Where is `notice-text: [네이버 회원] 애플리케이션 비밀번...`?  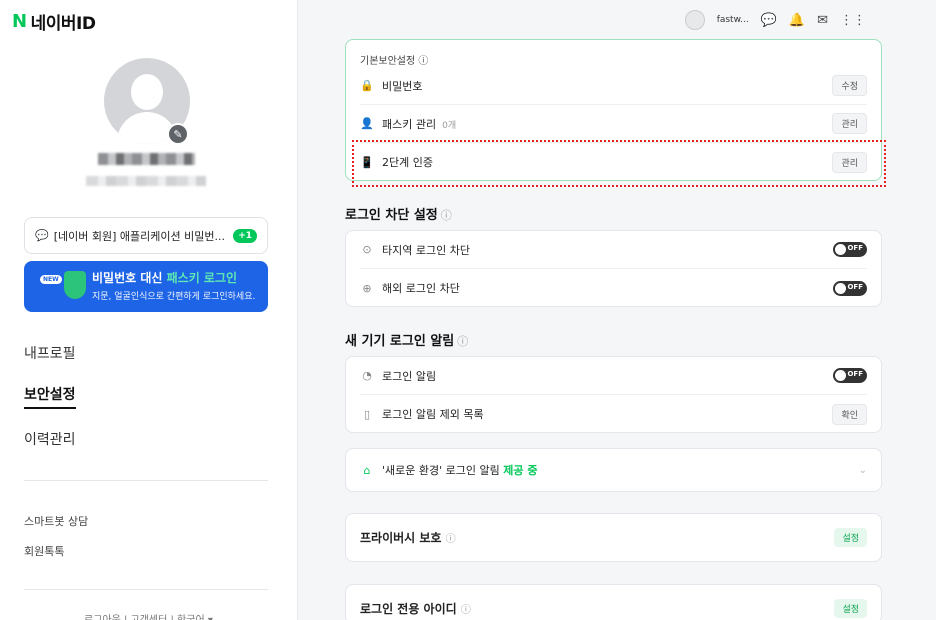 notice-text: [네이버 회원] 애플리케이션 비밀번... is located at coordinates (139, 236).